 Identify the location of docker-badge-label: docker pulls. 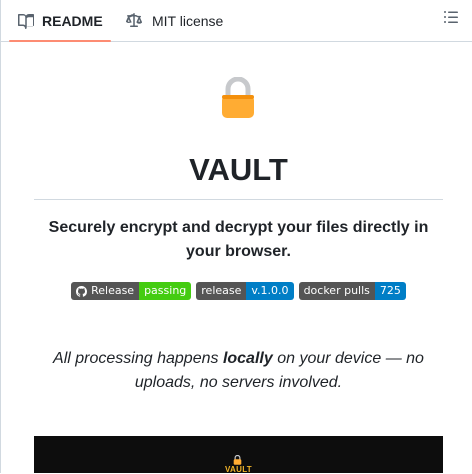
(336, 291).